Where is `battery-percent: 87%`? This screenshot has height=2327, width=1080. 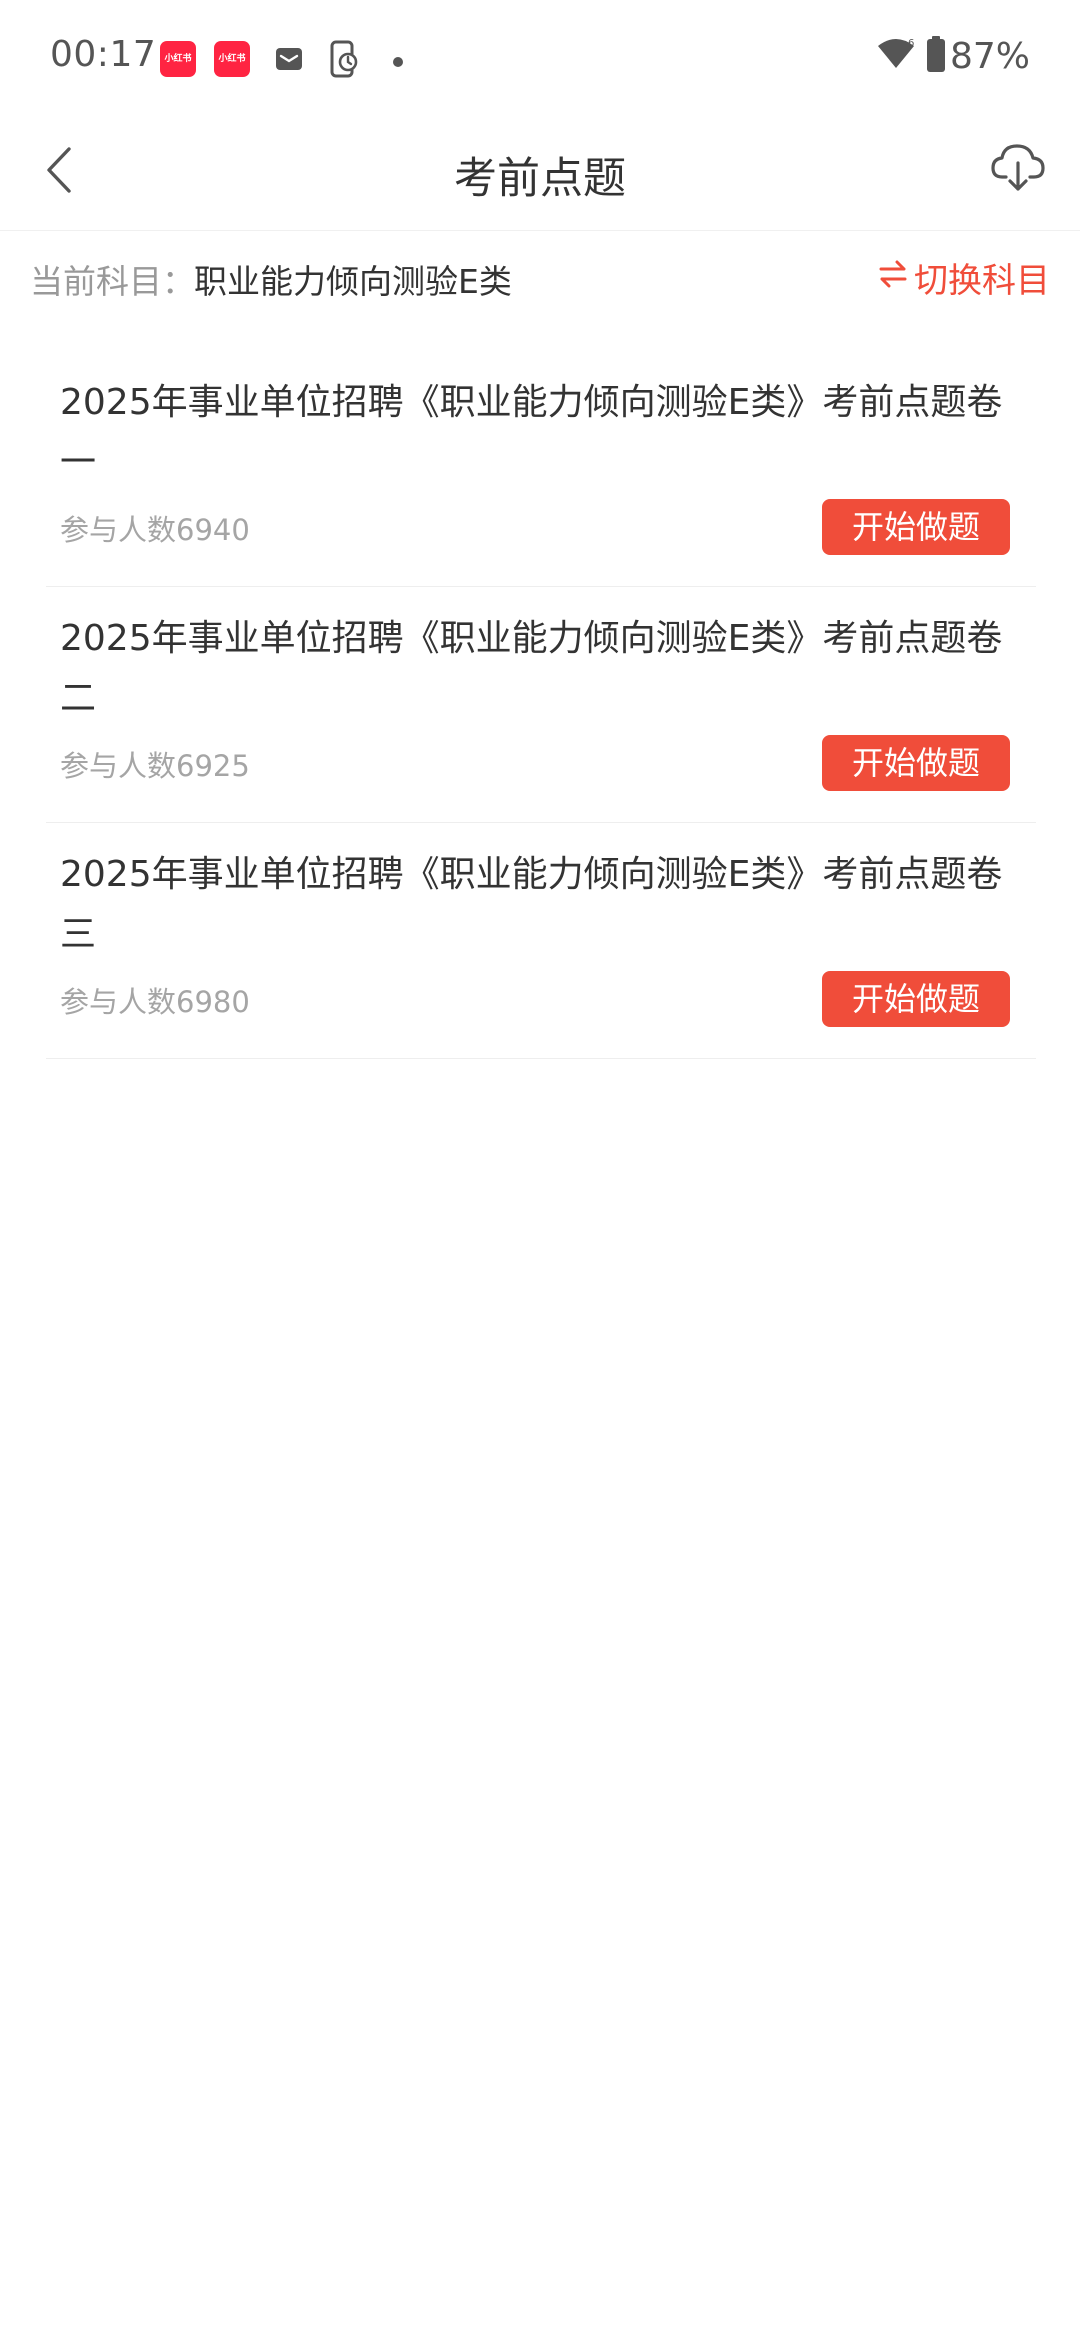 battery-percent: 87% is located at coordinates (989, 56).